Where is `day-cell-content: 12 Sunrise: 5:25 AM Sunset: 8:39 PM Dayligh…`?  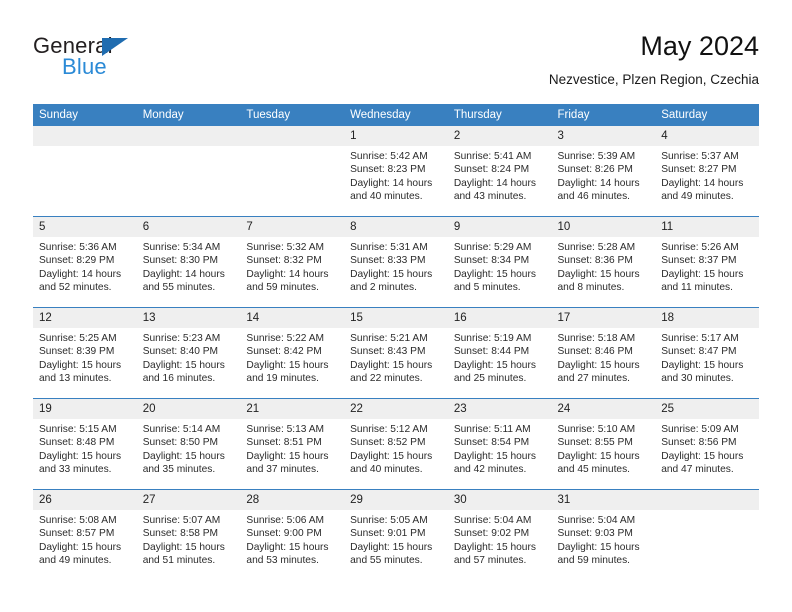
day-cell-content: 12 Sunrise: 5:25 AM Sunset: 8:39 PM Dayligh… is located at coordinates (85, 353).